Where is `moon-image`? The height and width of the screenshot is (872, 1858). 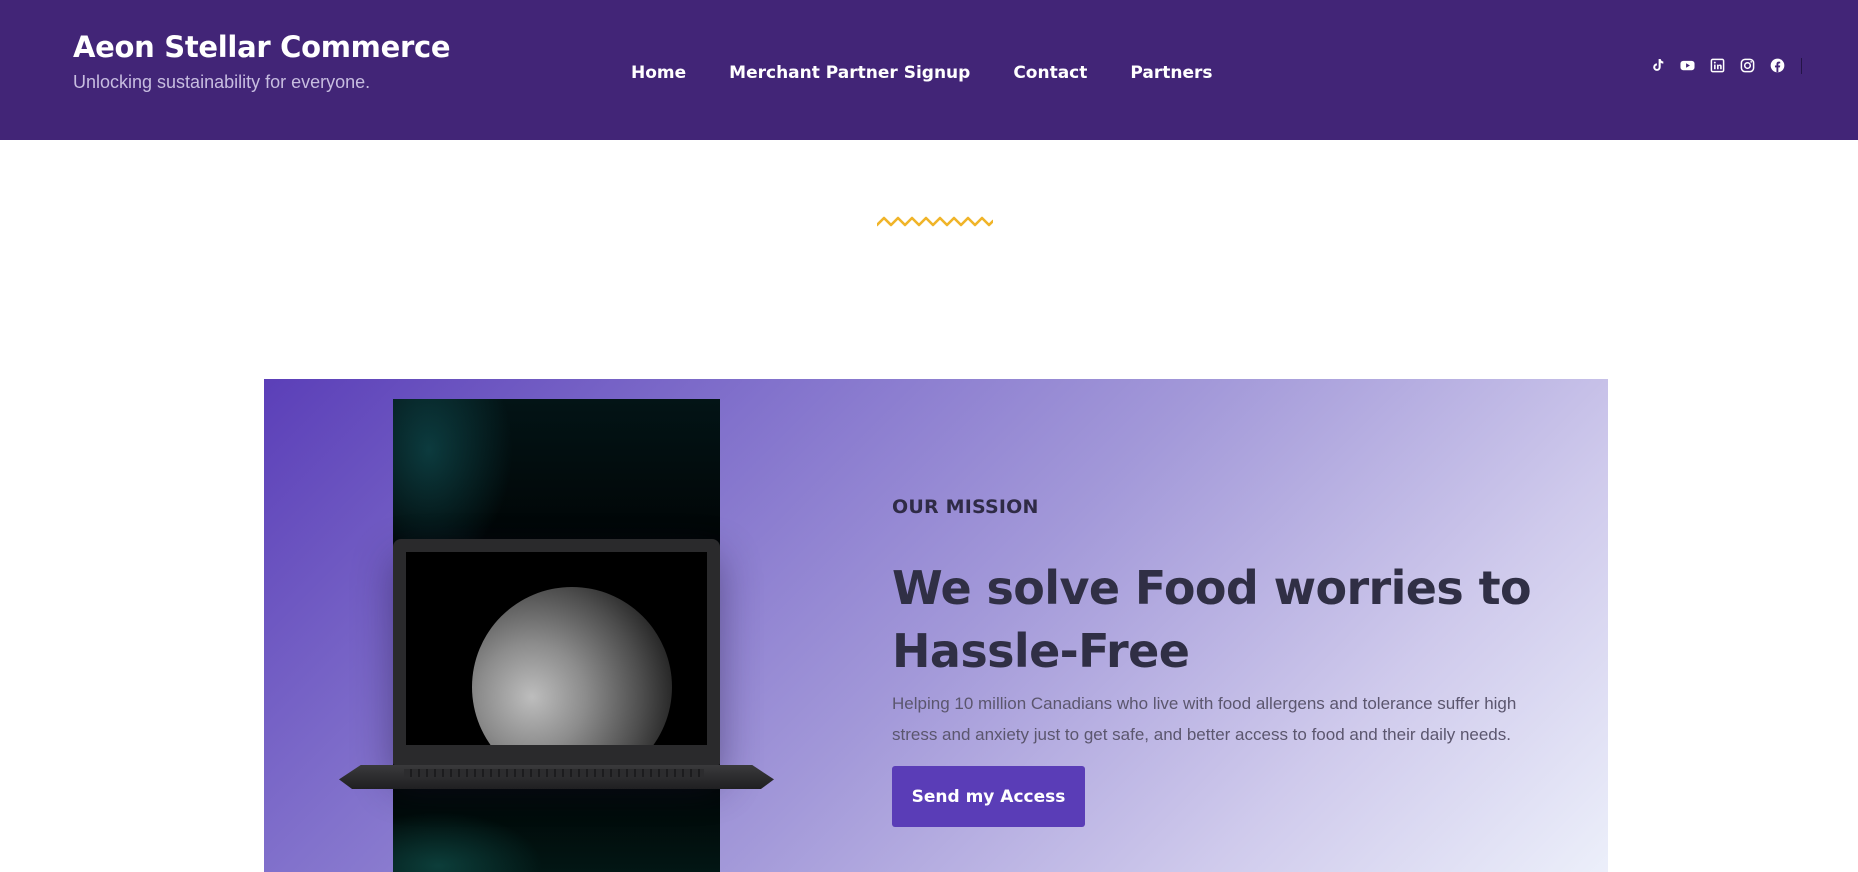
moon-image is located at coordinates (572, 666).